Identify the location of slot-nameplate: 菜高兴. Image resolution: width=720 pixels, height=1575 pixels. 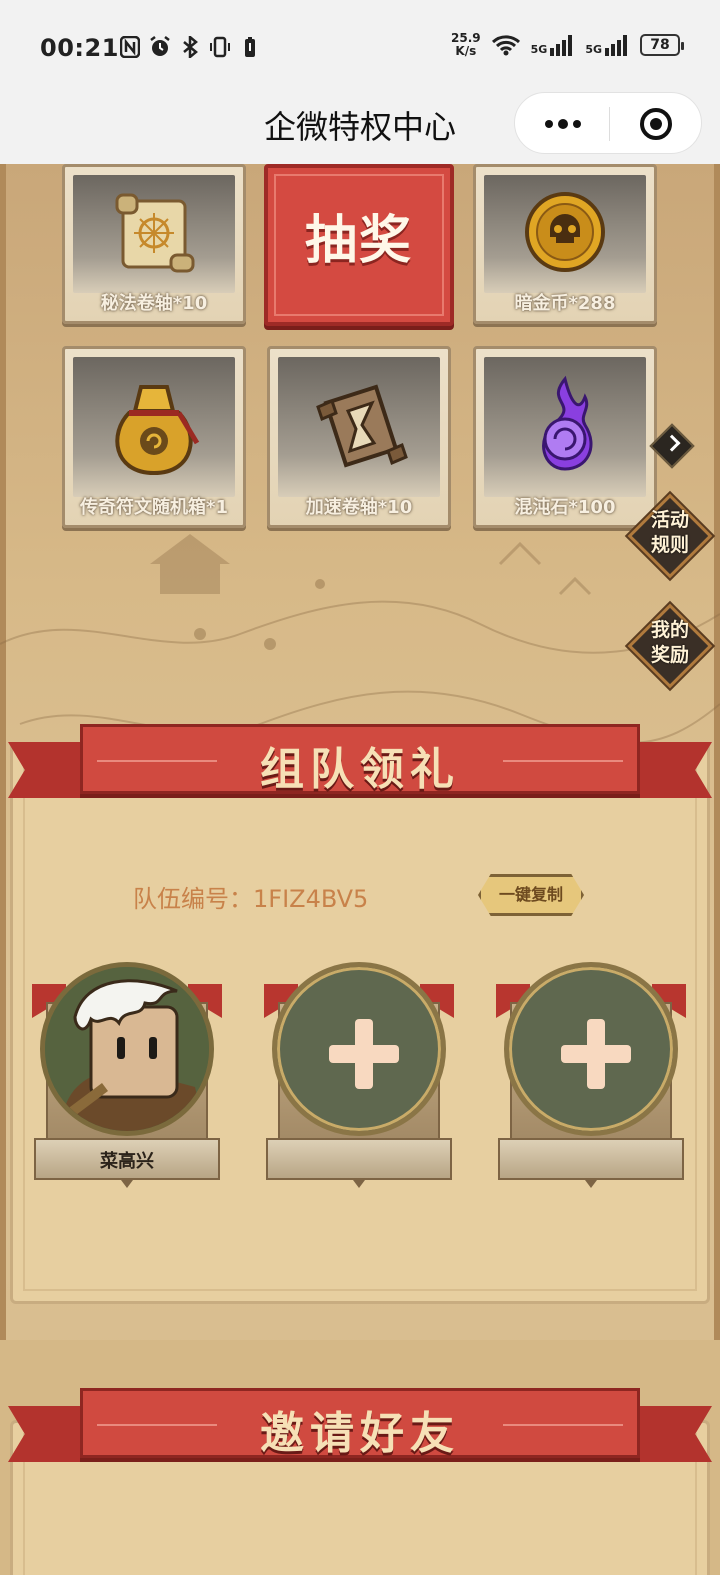
(127, 1163).